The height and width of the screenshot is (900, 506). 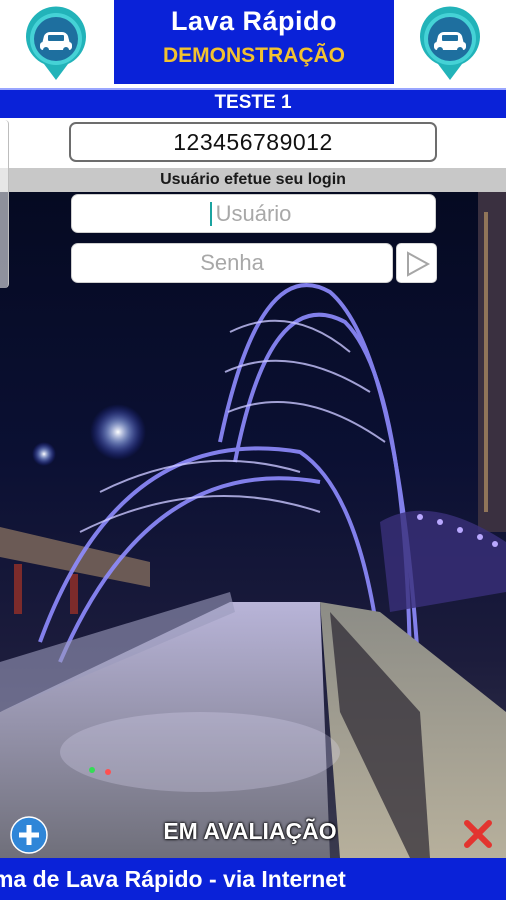 I want to click on login-prompt: Usuário efetue seu login, so click(x=253, y=180).